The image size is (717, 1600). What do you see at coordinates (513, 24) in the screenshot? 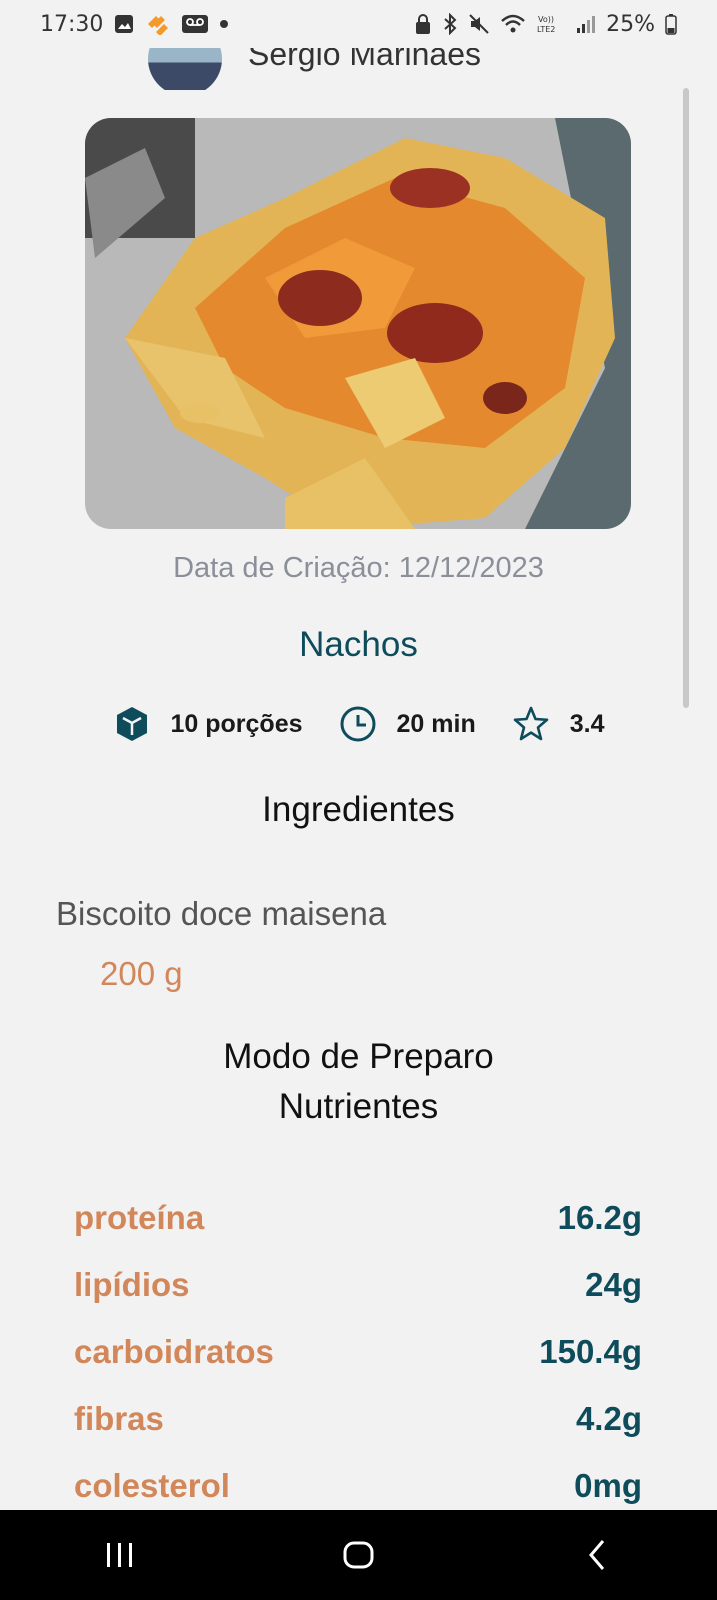
I see `wifi-icon` at bounding box center [513, 24].